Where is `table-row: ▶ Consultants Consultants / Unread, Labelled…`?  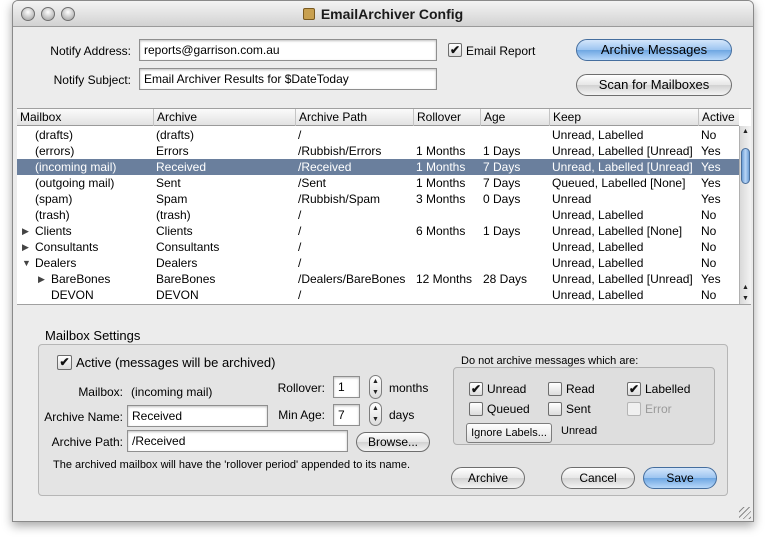
table-row: ▶ Consultants Consultants / Unread, Labelled… is located at coordinates (378, 247).